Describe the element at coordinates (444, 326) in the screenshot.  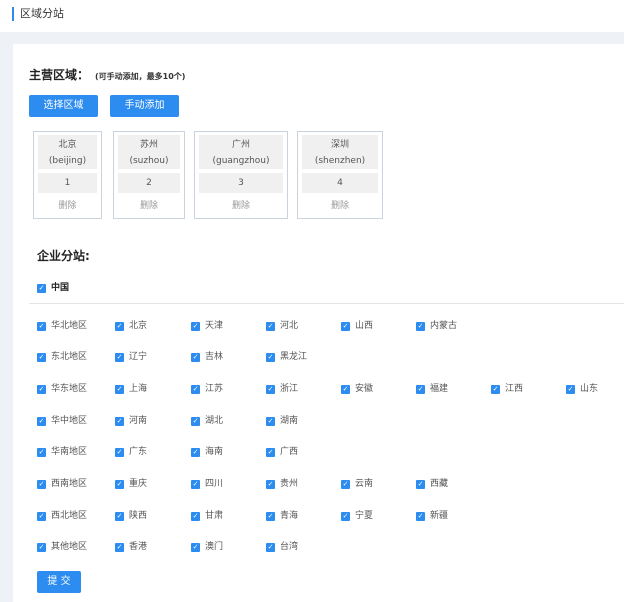
I see `checkbox-label: 内蒙古` at that location.